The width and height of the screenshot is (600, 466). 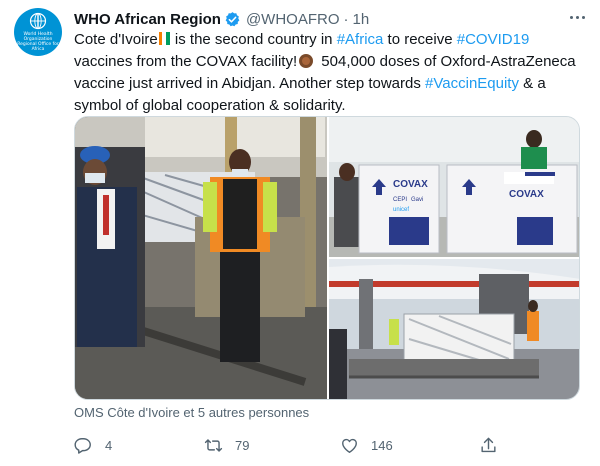 I want to click on more-options-icon, so click(x=577, y=17).